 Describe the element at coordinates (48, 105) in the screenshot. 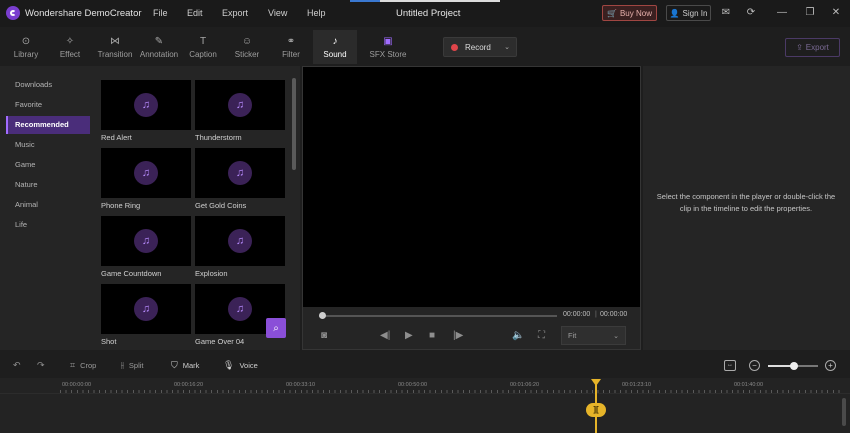

I see `category-favorite: Favorite` at that location.